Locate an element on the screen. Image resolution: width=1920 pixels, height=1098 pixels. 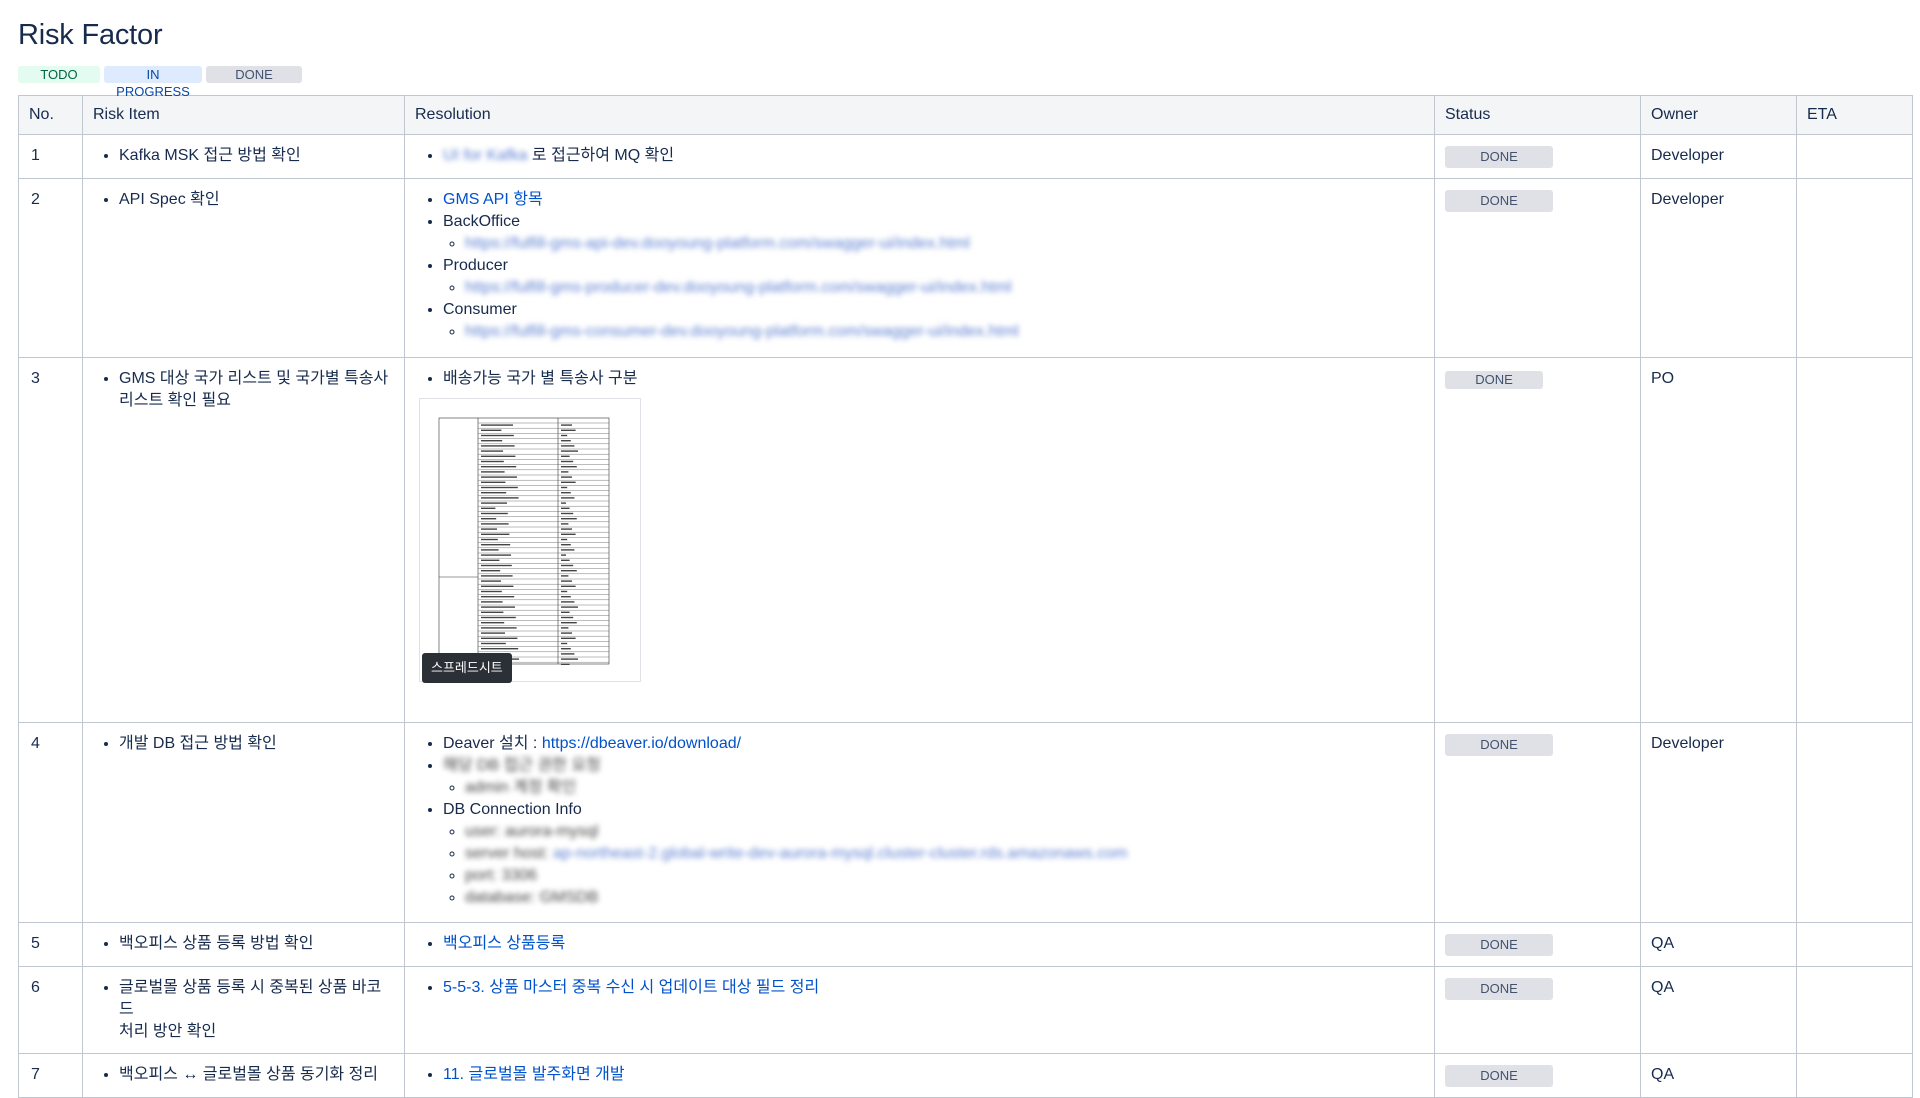
table-row: 5 백오피스 상품 등록 방법 확인 백오피스 상품등록 DONE QA is located at coordinates (965, 944).